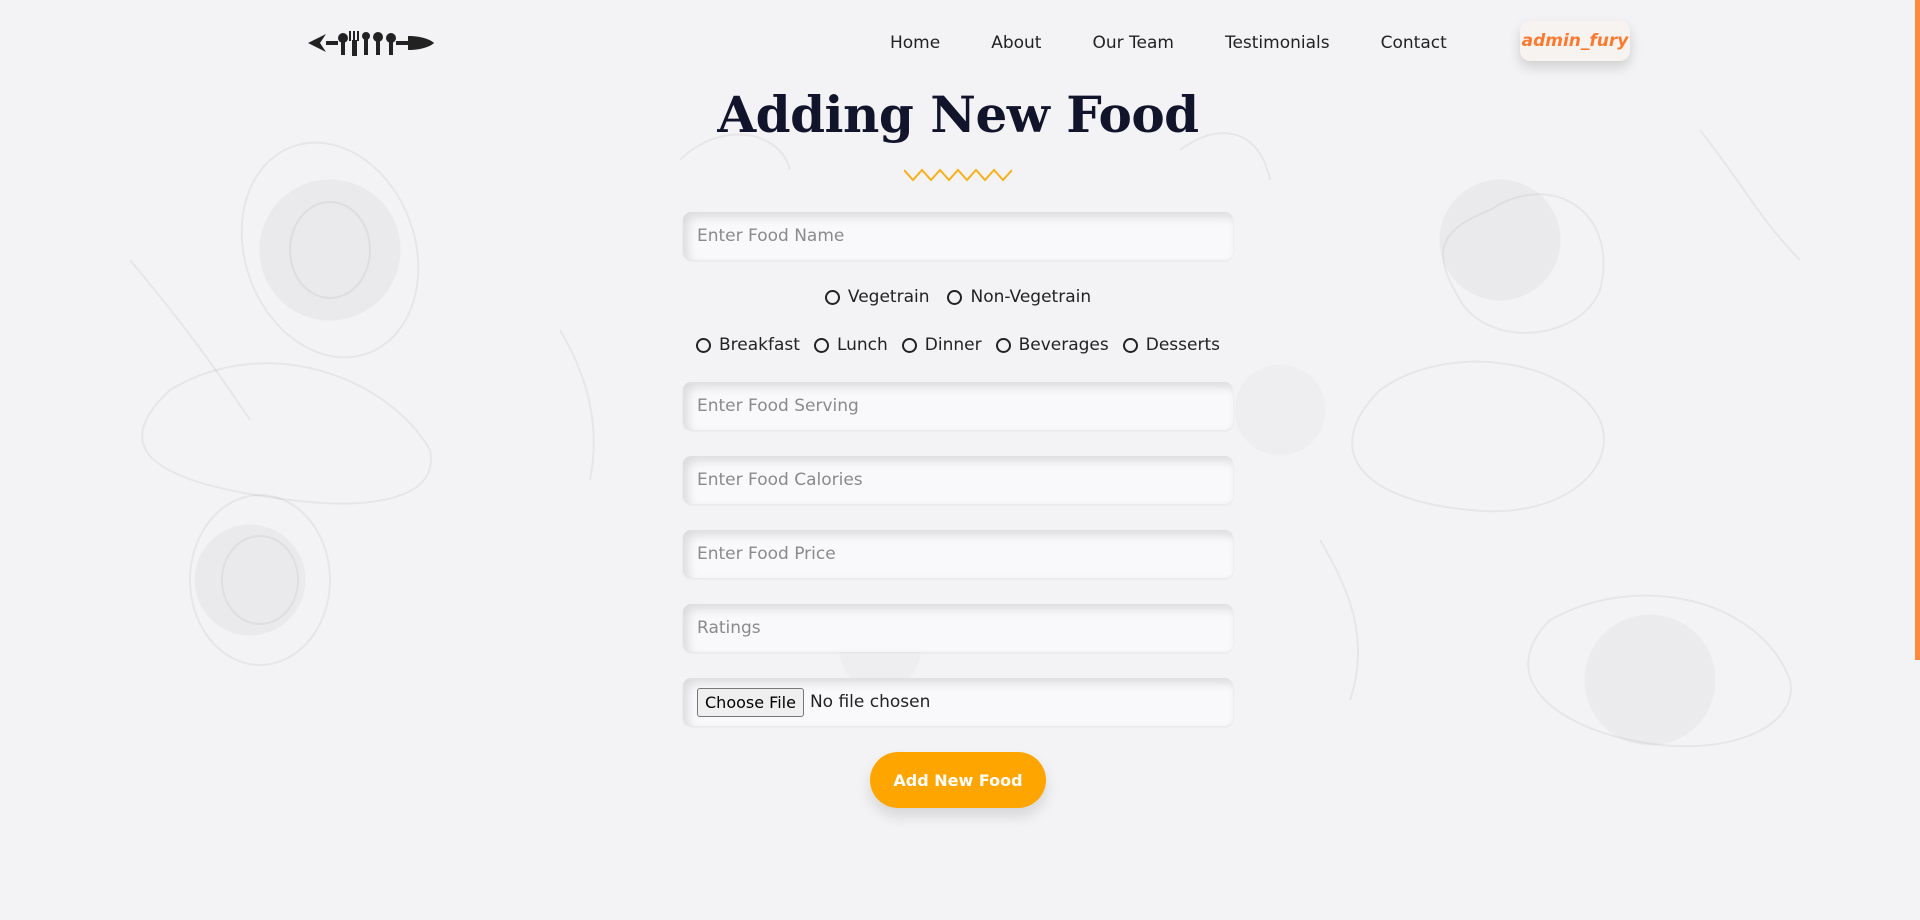  Describe the element at coordinates (759, 345) in the screenshot. I see `breakfast-label: Breakfast` at that location.